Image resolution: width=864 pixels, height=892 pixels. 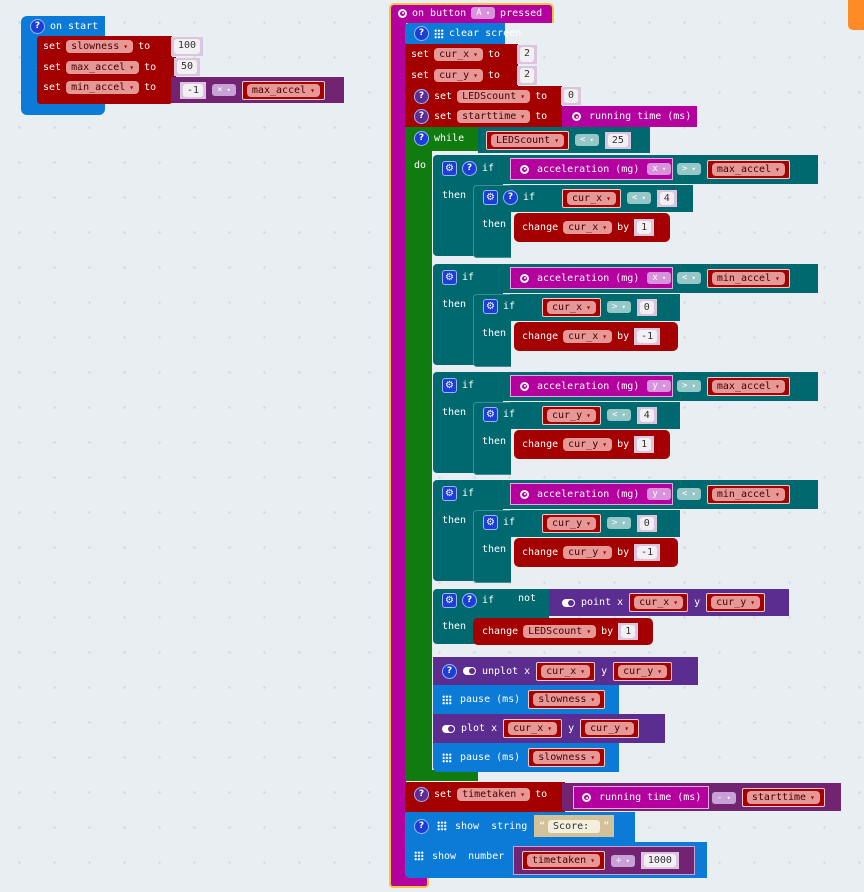 I want to click on number-input: 25, so click(x=617, y=140).